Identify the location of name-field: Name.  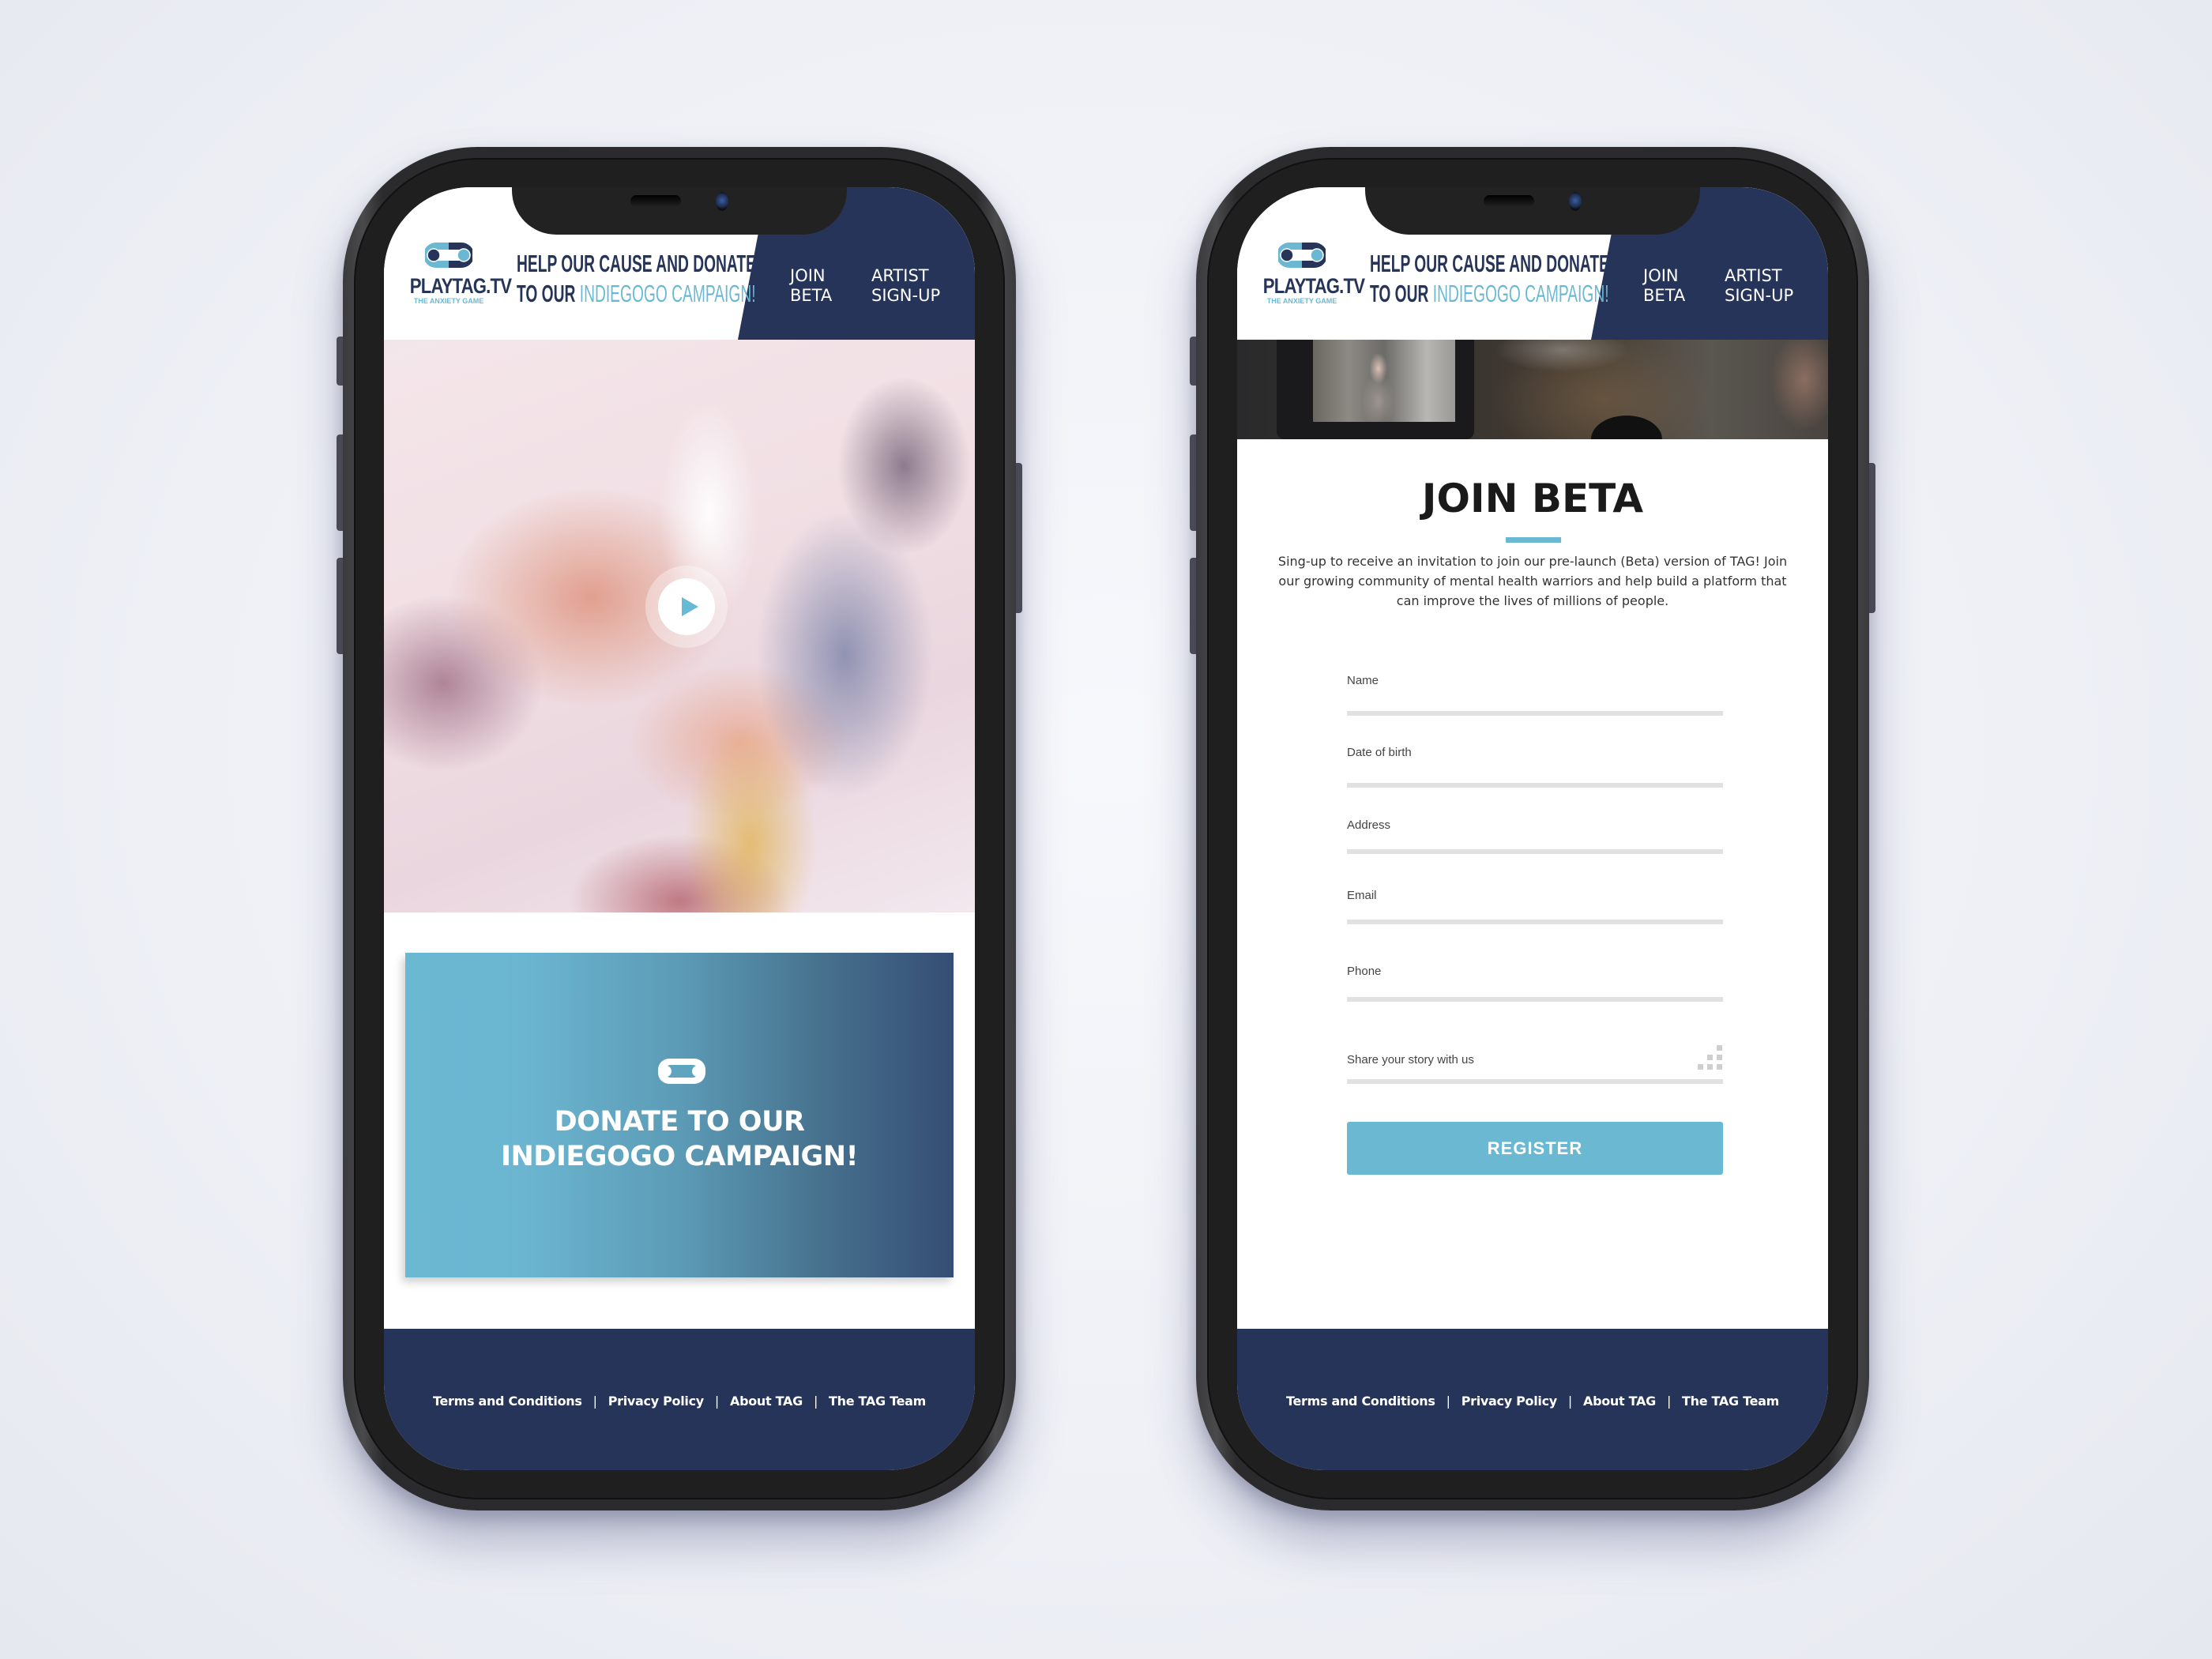
(1535, 695).